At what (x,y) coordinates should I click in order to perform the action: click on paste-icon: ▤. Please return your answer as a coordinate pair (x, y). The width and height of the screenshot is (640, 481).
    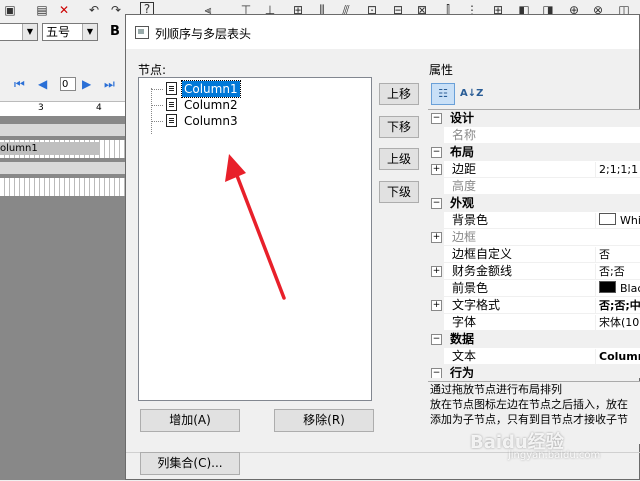
    Looking at the image, I should click on (42, 10).